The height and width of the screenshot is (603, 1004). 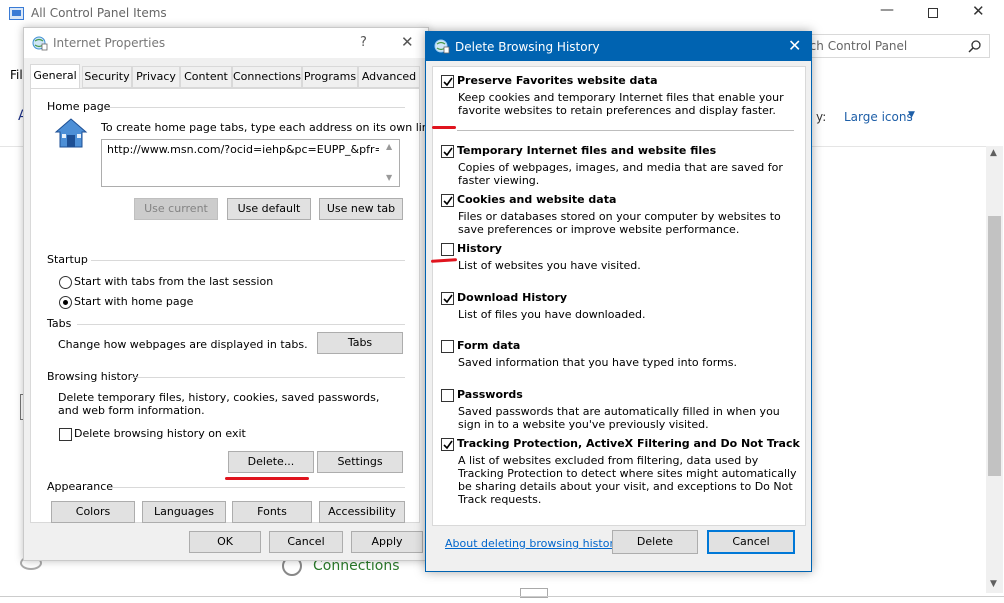 I want to click on cancel-button: Cancel, so click(x=306, y=542).